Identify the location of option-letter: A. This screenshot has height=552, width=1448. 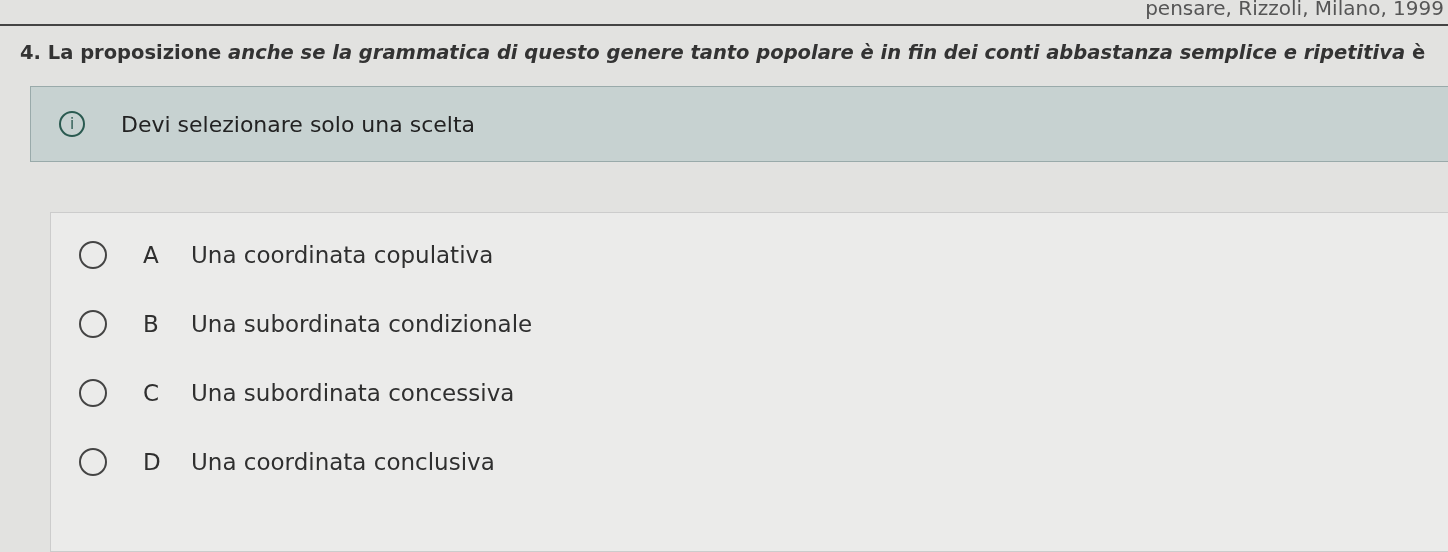
(151, 255).